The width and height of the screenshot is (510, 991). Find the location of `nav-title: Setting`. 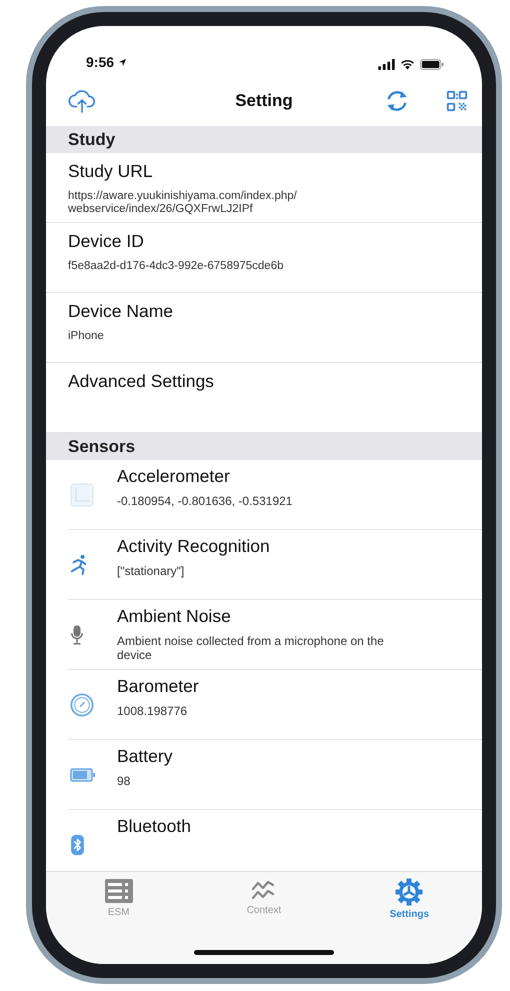

nav-title: Setting is located at coordinates (264, 101).